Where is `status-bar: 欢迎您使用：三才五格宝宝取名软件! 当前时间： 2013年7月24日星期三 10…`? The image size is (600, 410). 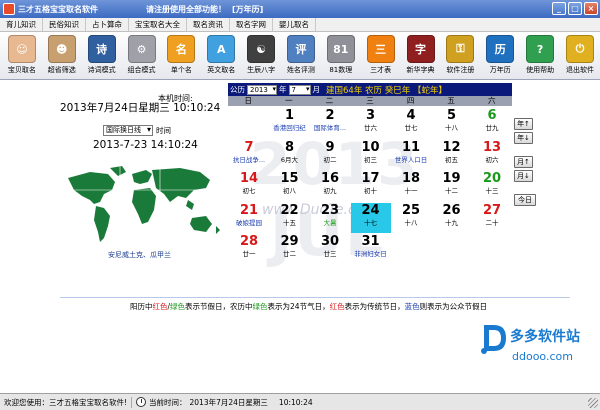
status-bar: 欢迎您使用：三才五格宝宝取名软件! 当前时间： 2013年7月24日星期三 10… is located at coordinates (300, 401).